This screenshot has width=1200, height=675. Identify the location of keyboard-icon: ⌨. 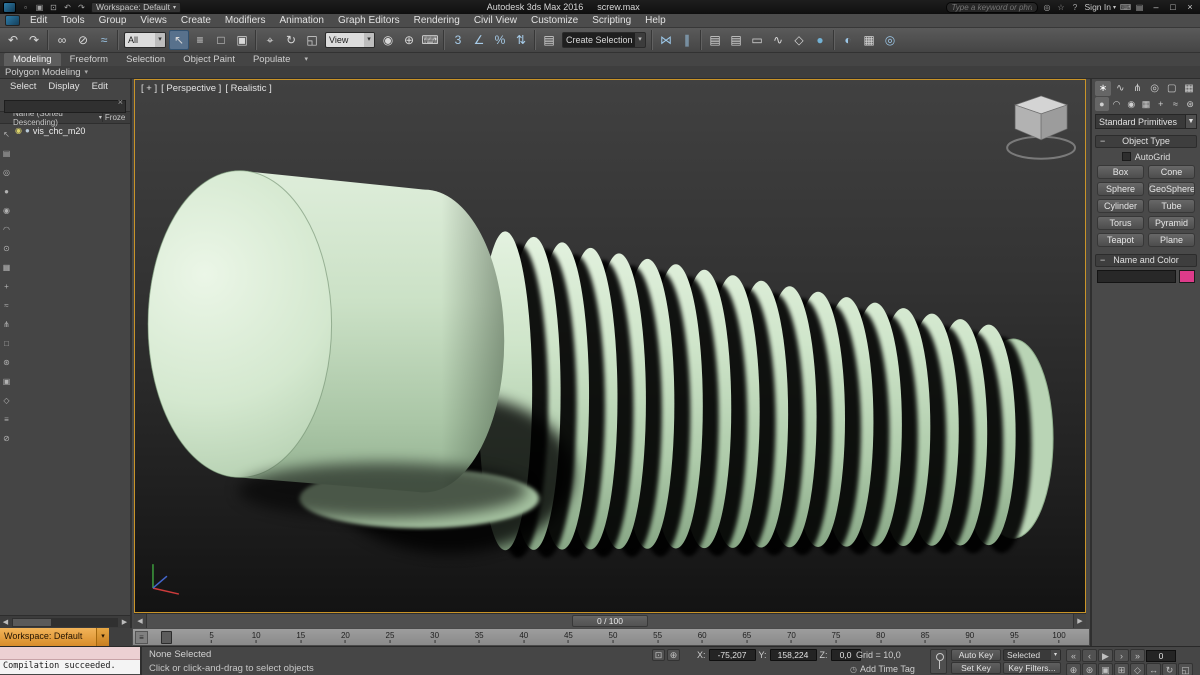
(1125, 7).